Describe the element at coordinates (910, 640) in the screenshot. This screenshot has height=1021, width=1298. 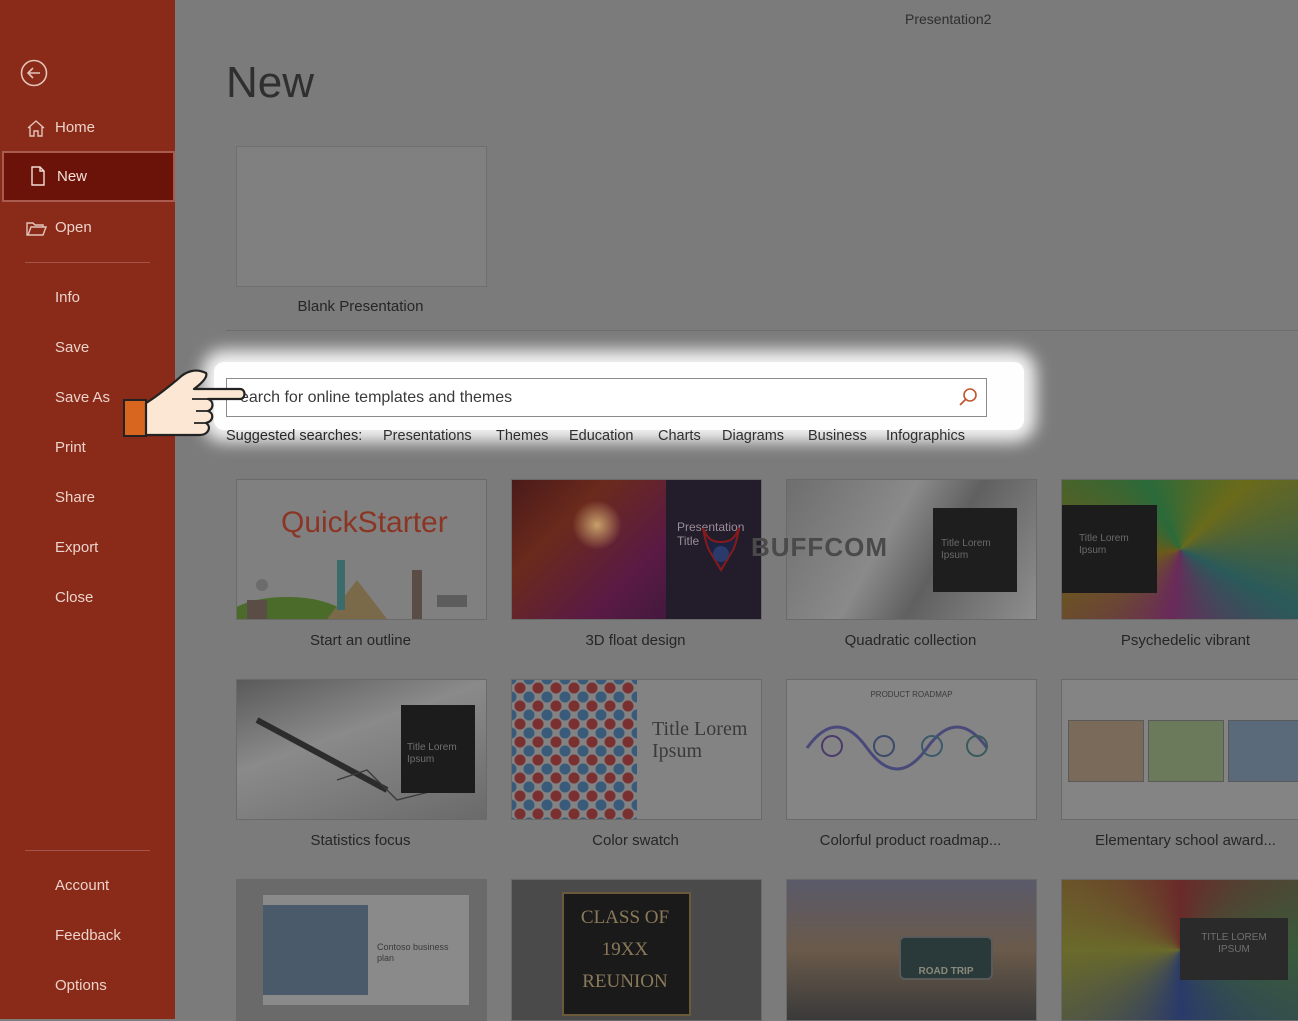
I see `template-label: Quadratic collection` at that location.